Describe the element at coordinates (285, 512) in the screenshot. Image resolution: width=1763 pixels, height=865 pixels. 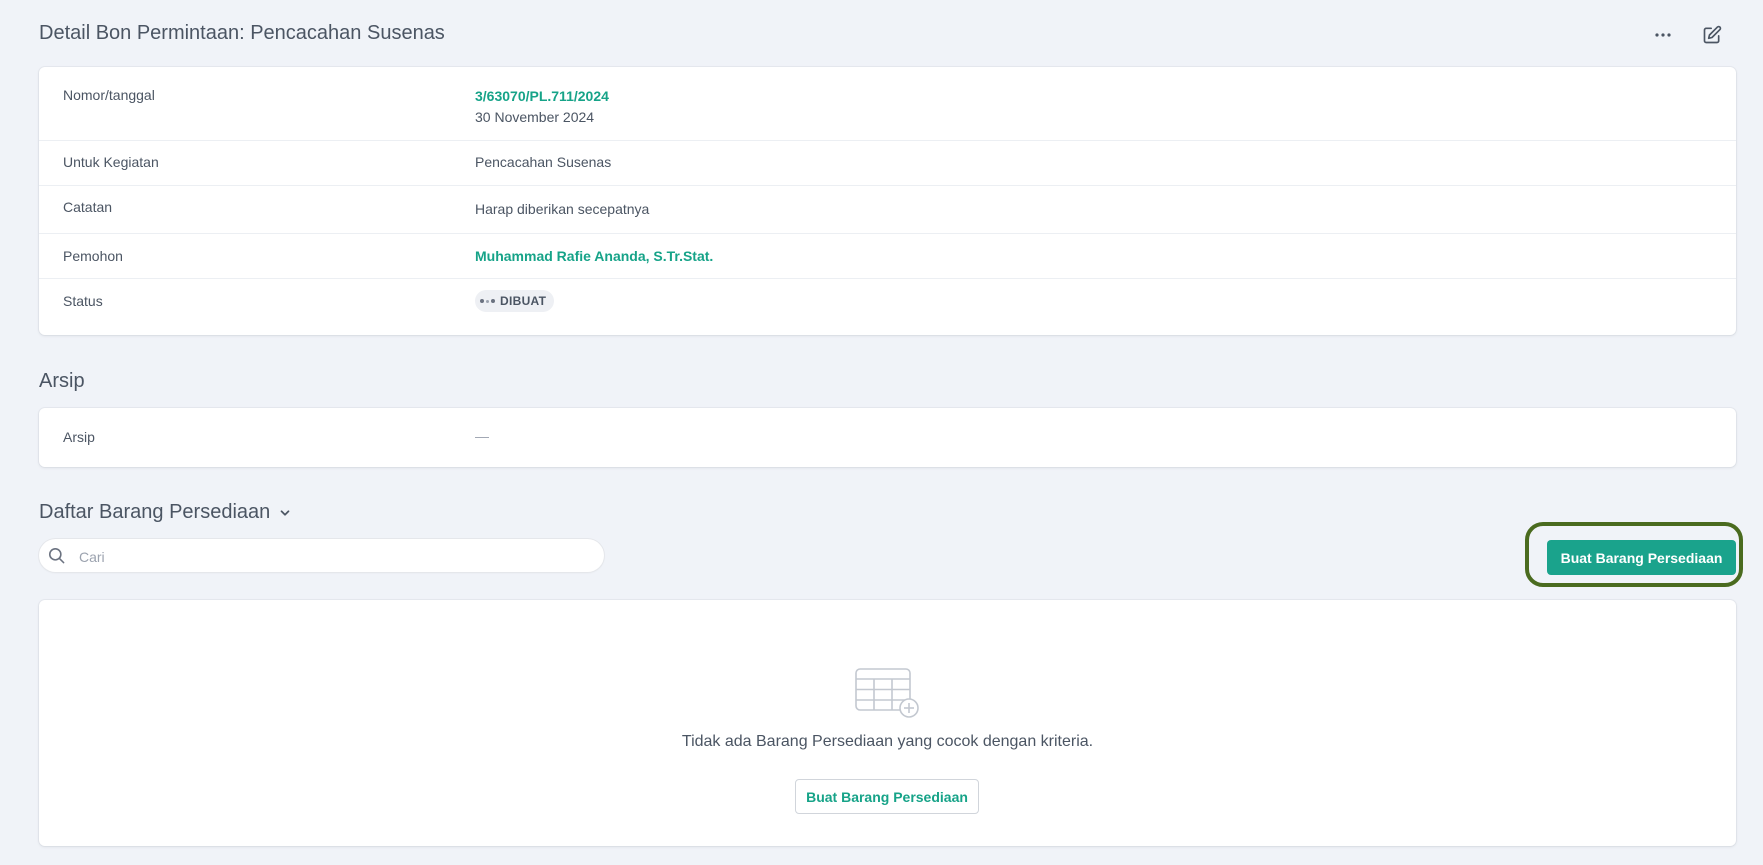
I see `chevron-down-icon` at that location.